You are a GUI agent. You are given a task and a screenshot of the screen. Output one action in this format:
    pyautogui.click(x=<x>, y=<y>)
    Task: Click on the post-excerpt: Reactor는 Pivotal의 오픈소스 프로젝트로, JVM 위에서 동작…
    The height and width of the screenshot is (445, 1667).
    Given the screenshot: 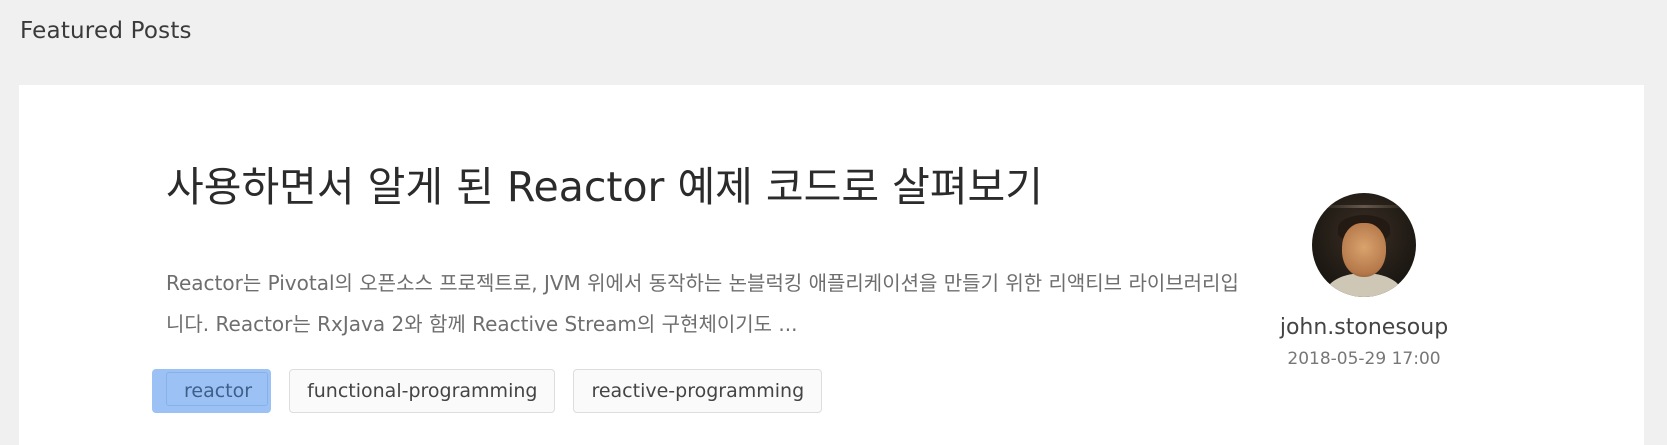 What is the action you would take?
    pyautogui.click(x=702, y=303)
    